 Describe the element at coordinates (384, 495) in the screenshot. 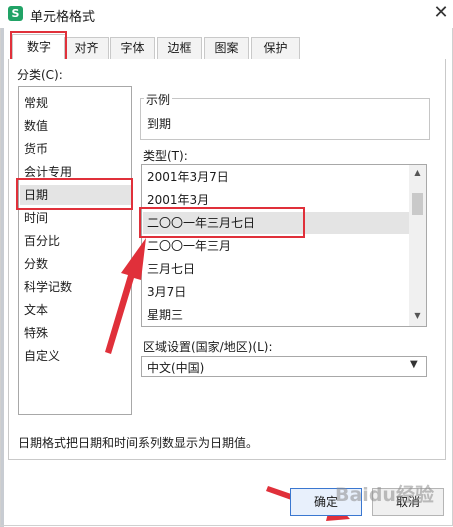

I see `watermark-logo: Baidu经验` at that location.